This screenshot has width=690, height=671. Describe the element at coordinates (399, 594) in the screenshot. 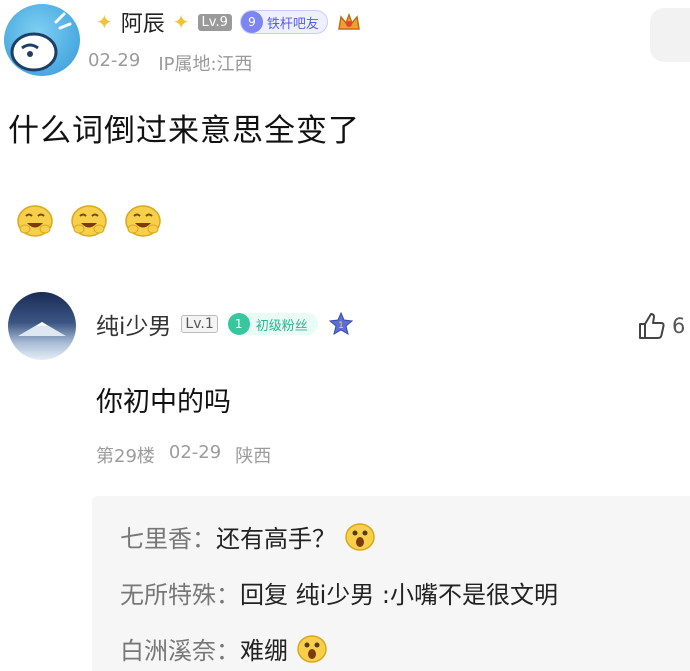

I see `sub-reply-text: 回复 纯i少男 :小嘴不是很文明` at that location.